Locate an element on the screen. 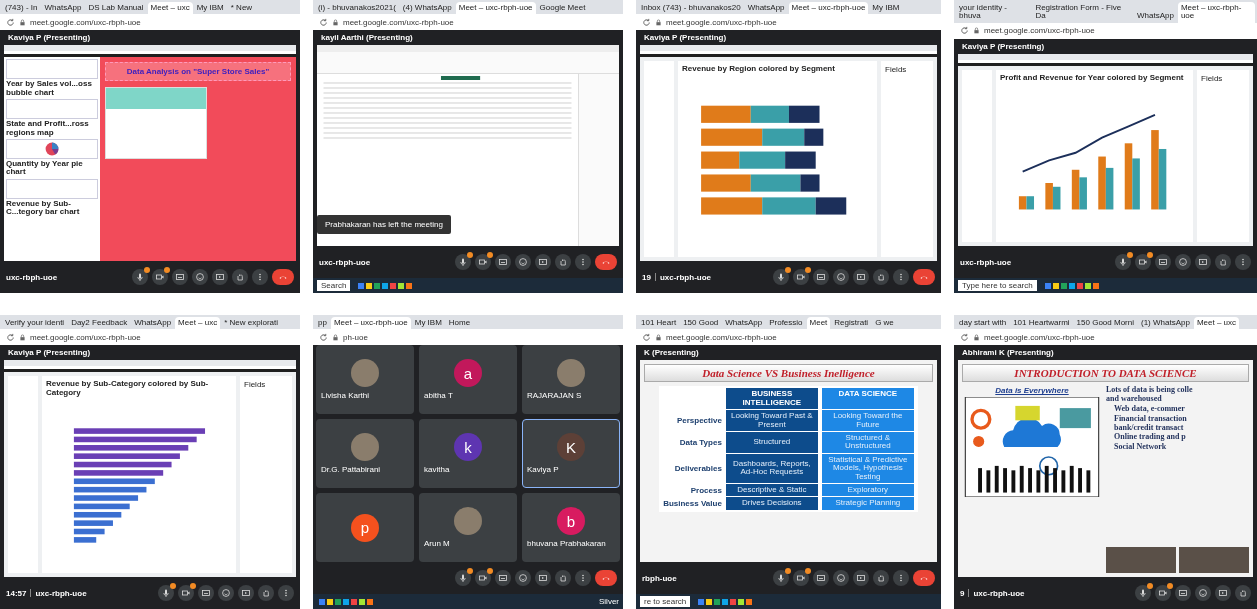 The height and width of the screenshot is (609, 1257). browser-tab: Day2 Feedback is located at coordinates (99, 323).